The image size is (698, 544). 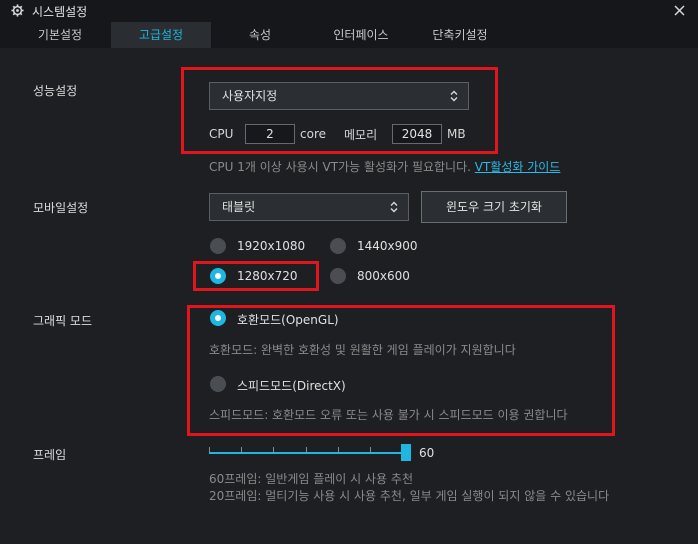 What do you see at coordinates (417, 134) in the screenshot?
I see `memory-input: 2048` at bounding box center [417, 134].